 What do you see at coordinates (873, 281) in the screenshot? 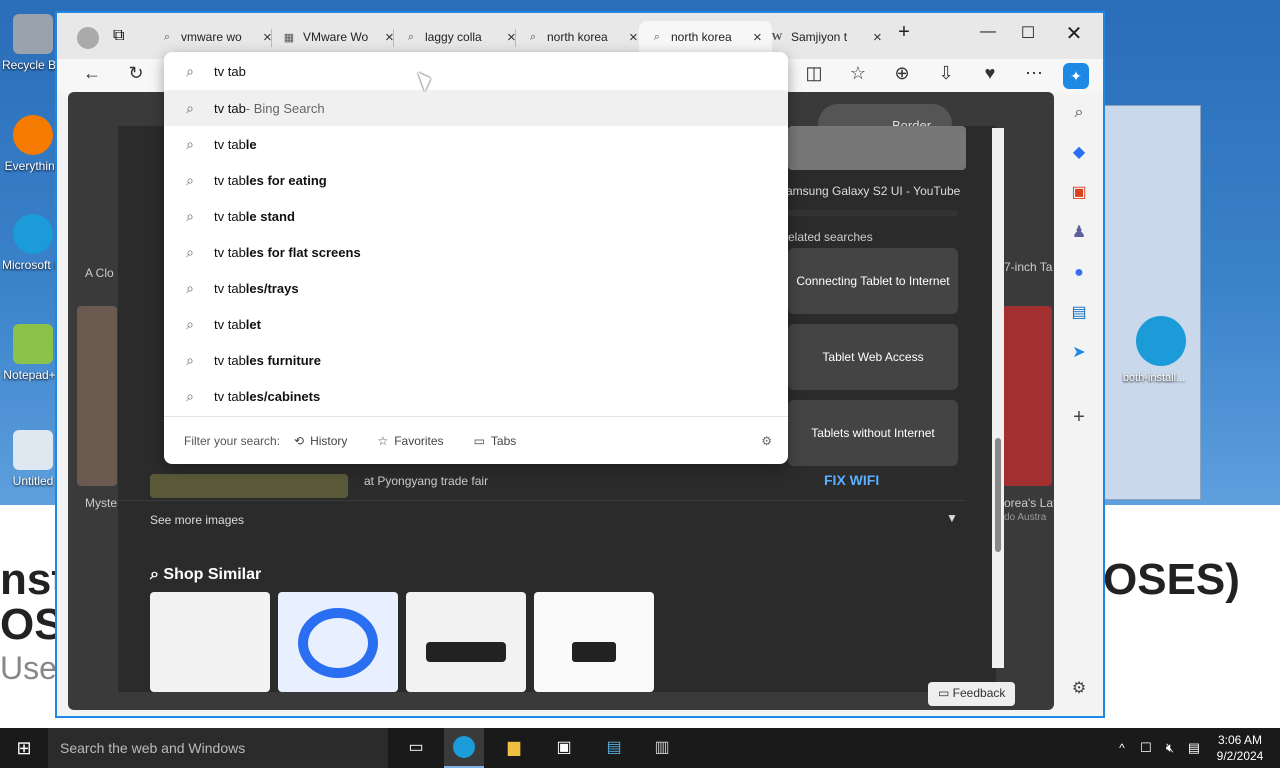
I see `related-search-1: Connecting Tablet to Internet` at bounding box center [873, 281].